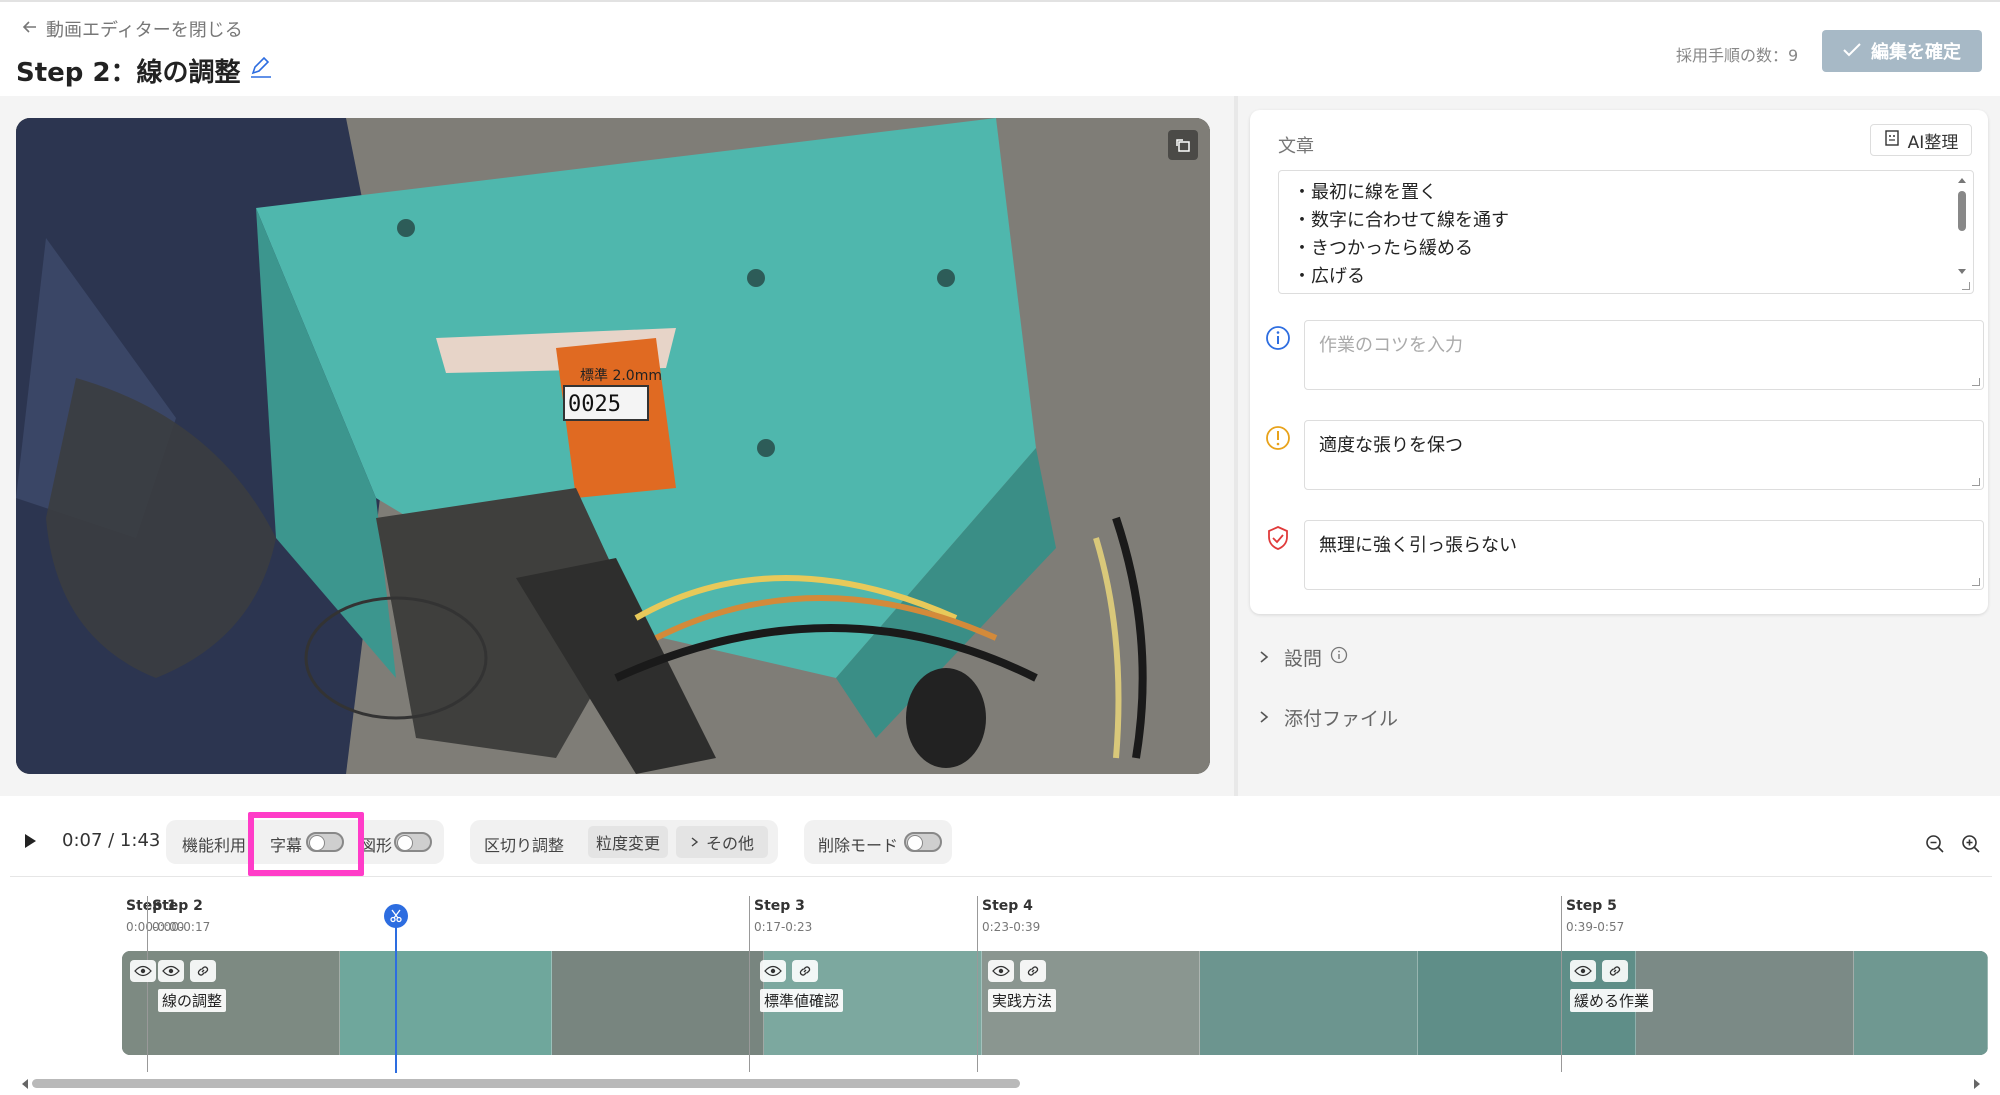 Image resolution: width=2000 pixels, height=1095 pixels. I want to click on confirm-edit-button: 編集を確定, so click(1902, 51).